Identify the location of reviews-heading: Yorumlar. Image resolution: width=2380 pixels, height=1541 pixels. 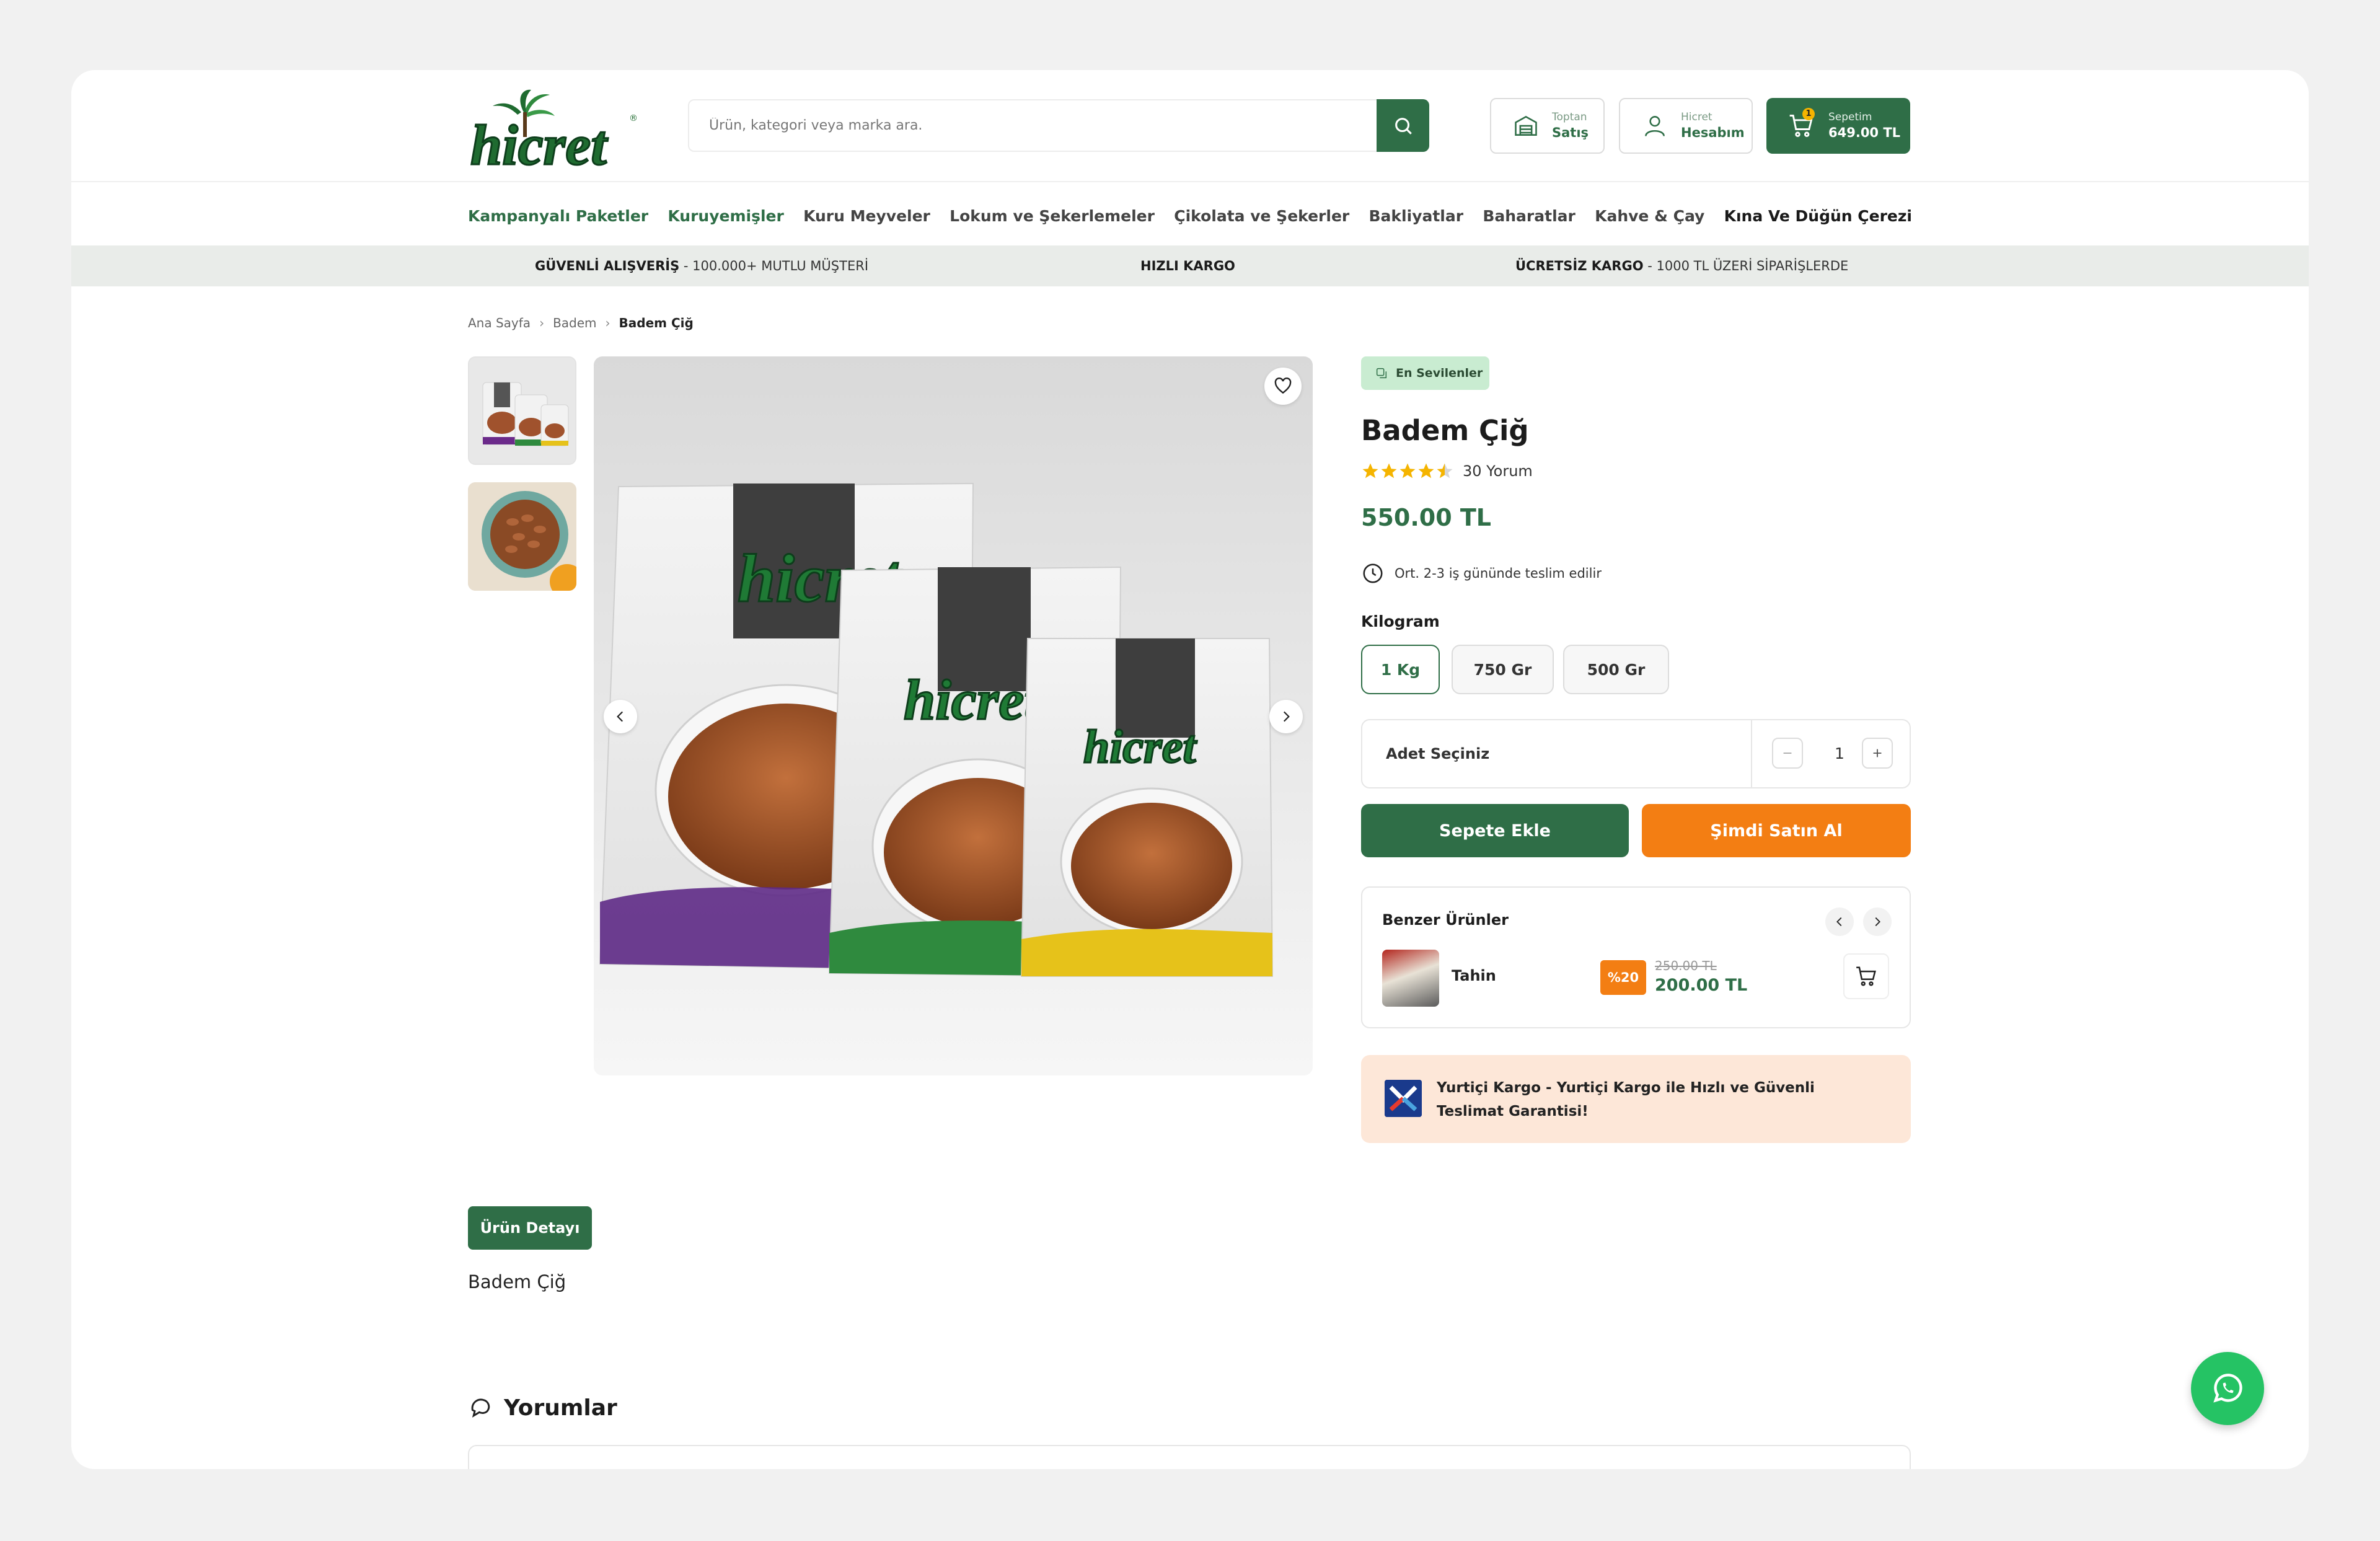
(542, 1408).